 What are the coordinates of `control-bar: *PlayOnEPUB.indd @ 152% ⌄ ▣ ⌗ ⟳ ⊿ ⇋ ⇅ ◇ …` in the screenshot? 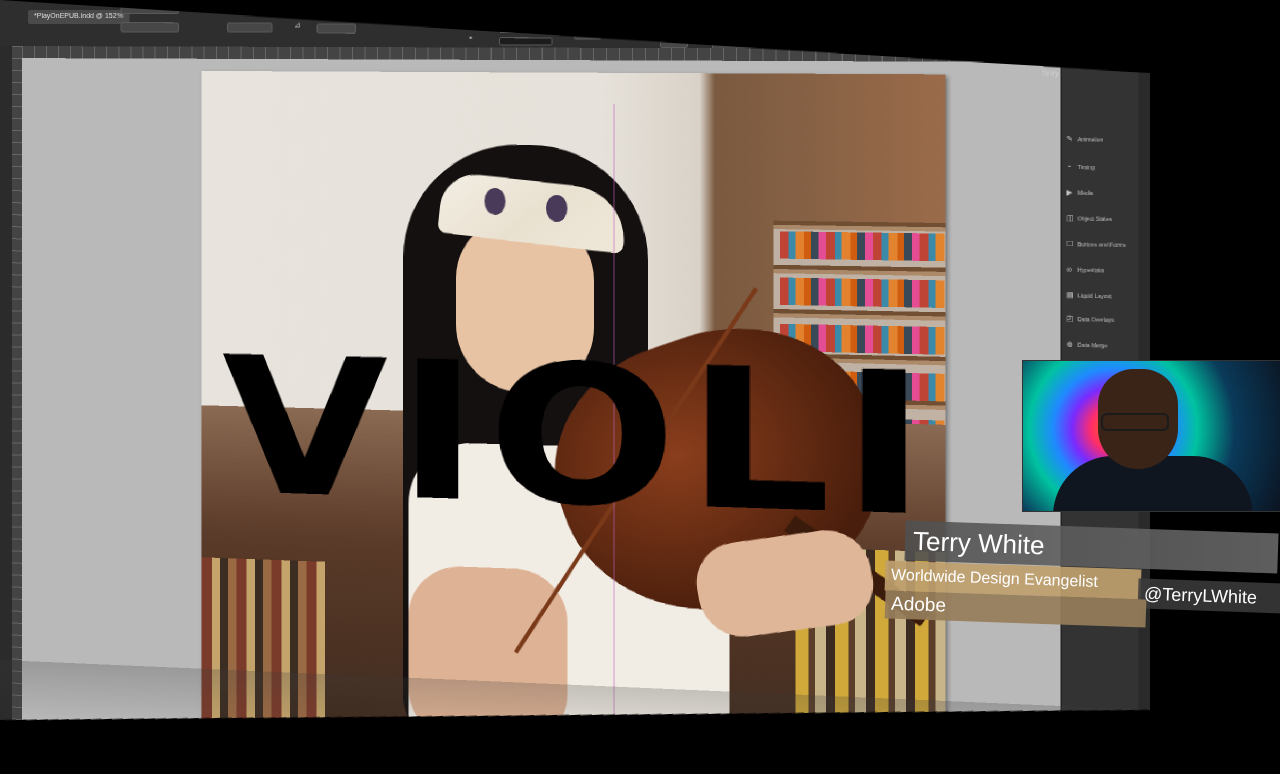 It's located at (575, 25).